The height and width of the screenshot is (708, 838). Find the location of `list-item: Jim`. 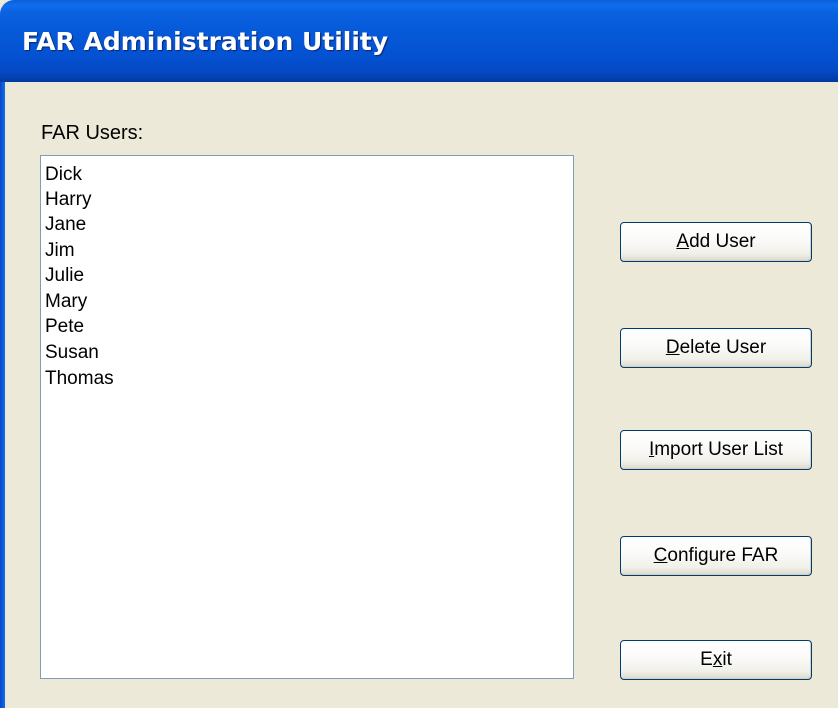

list-item: Jim is located at coordinates (60, 251).